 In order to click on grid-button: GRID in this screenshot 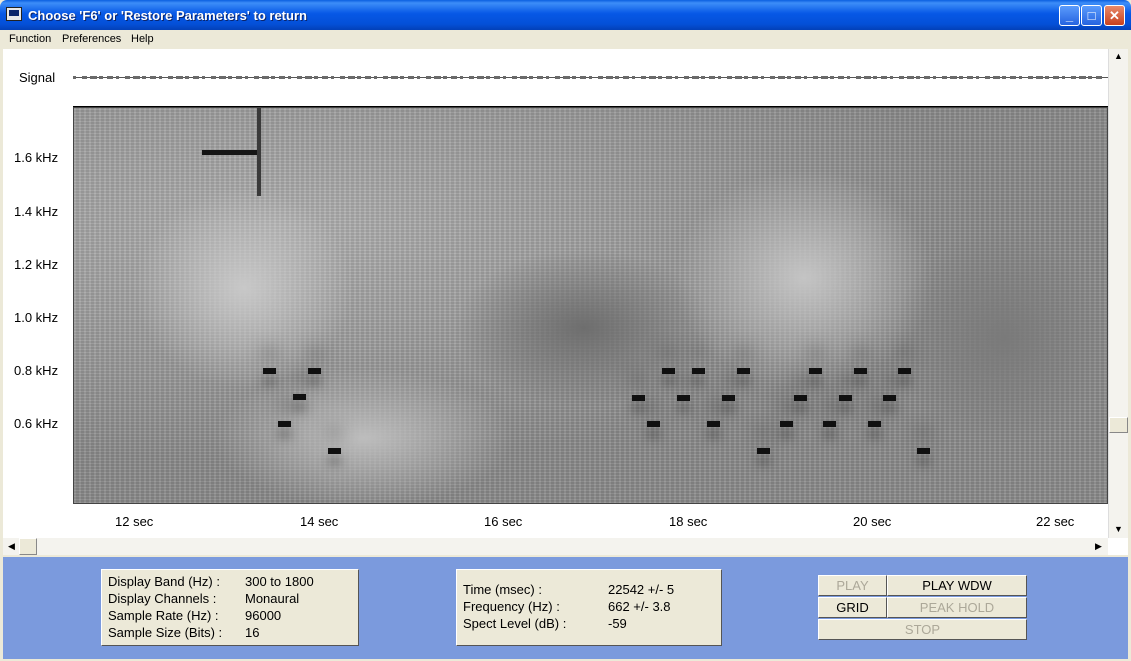, I will do `click(852, 607)`.